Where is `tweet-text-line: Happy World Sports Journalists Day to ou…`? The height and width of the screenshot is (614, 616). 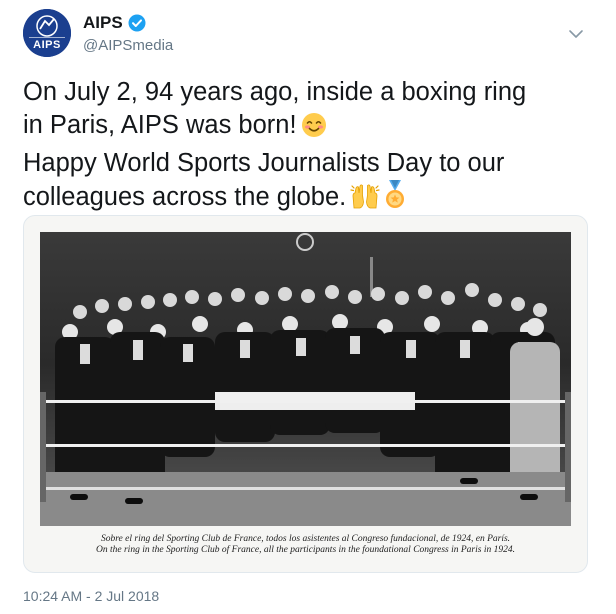
tweet-text-line: Happy World Sports Journalists Day to ou… is located at coordinates (264, 163).